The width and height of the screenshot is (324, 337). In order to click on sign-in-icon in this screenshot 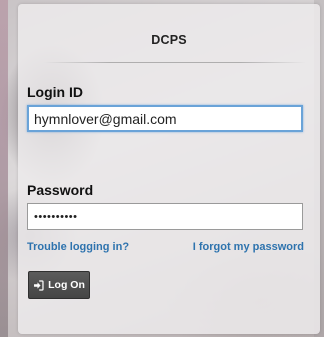, I will do `click(38, 285)`.